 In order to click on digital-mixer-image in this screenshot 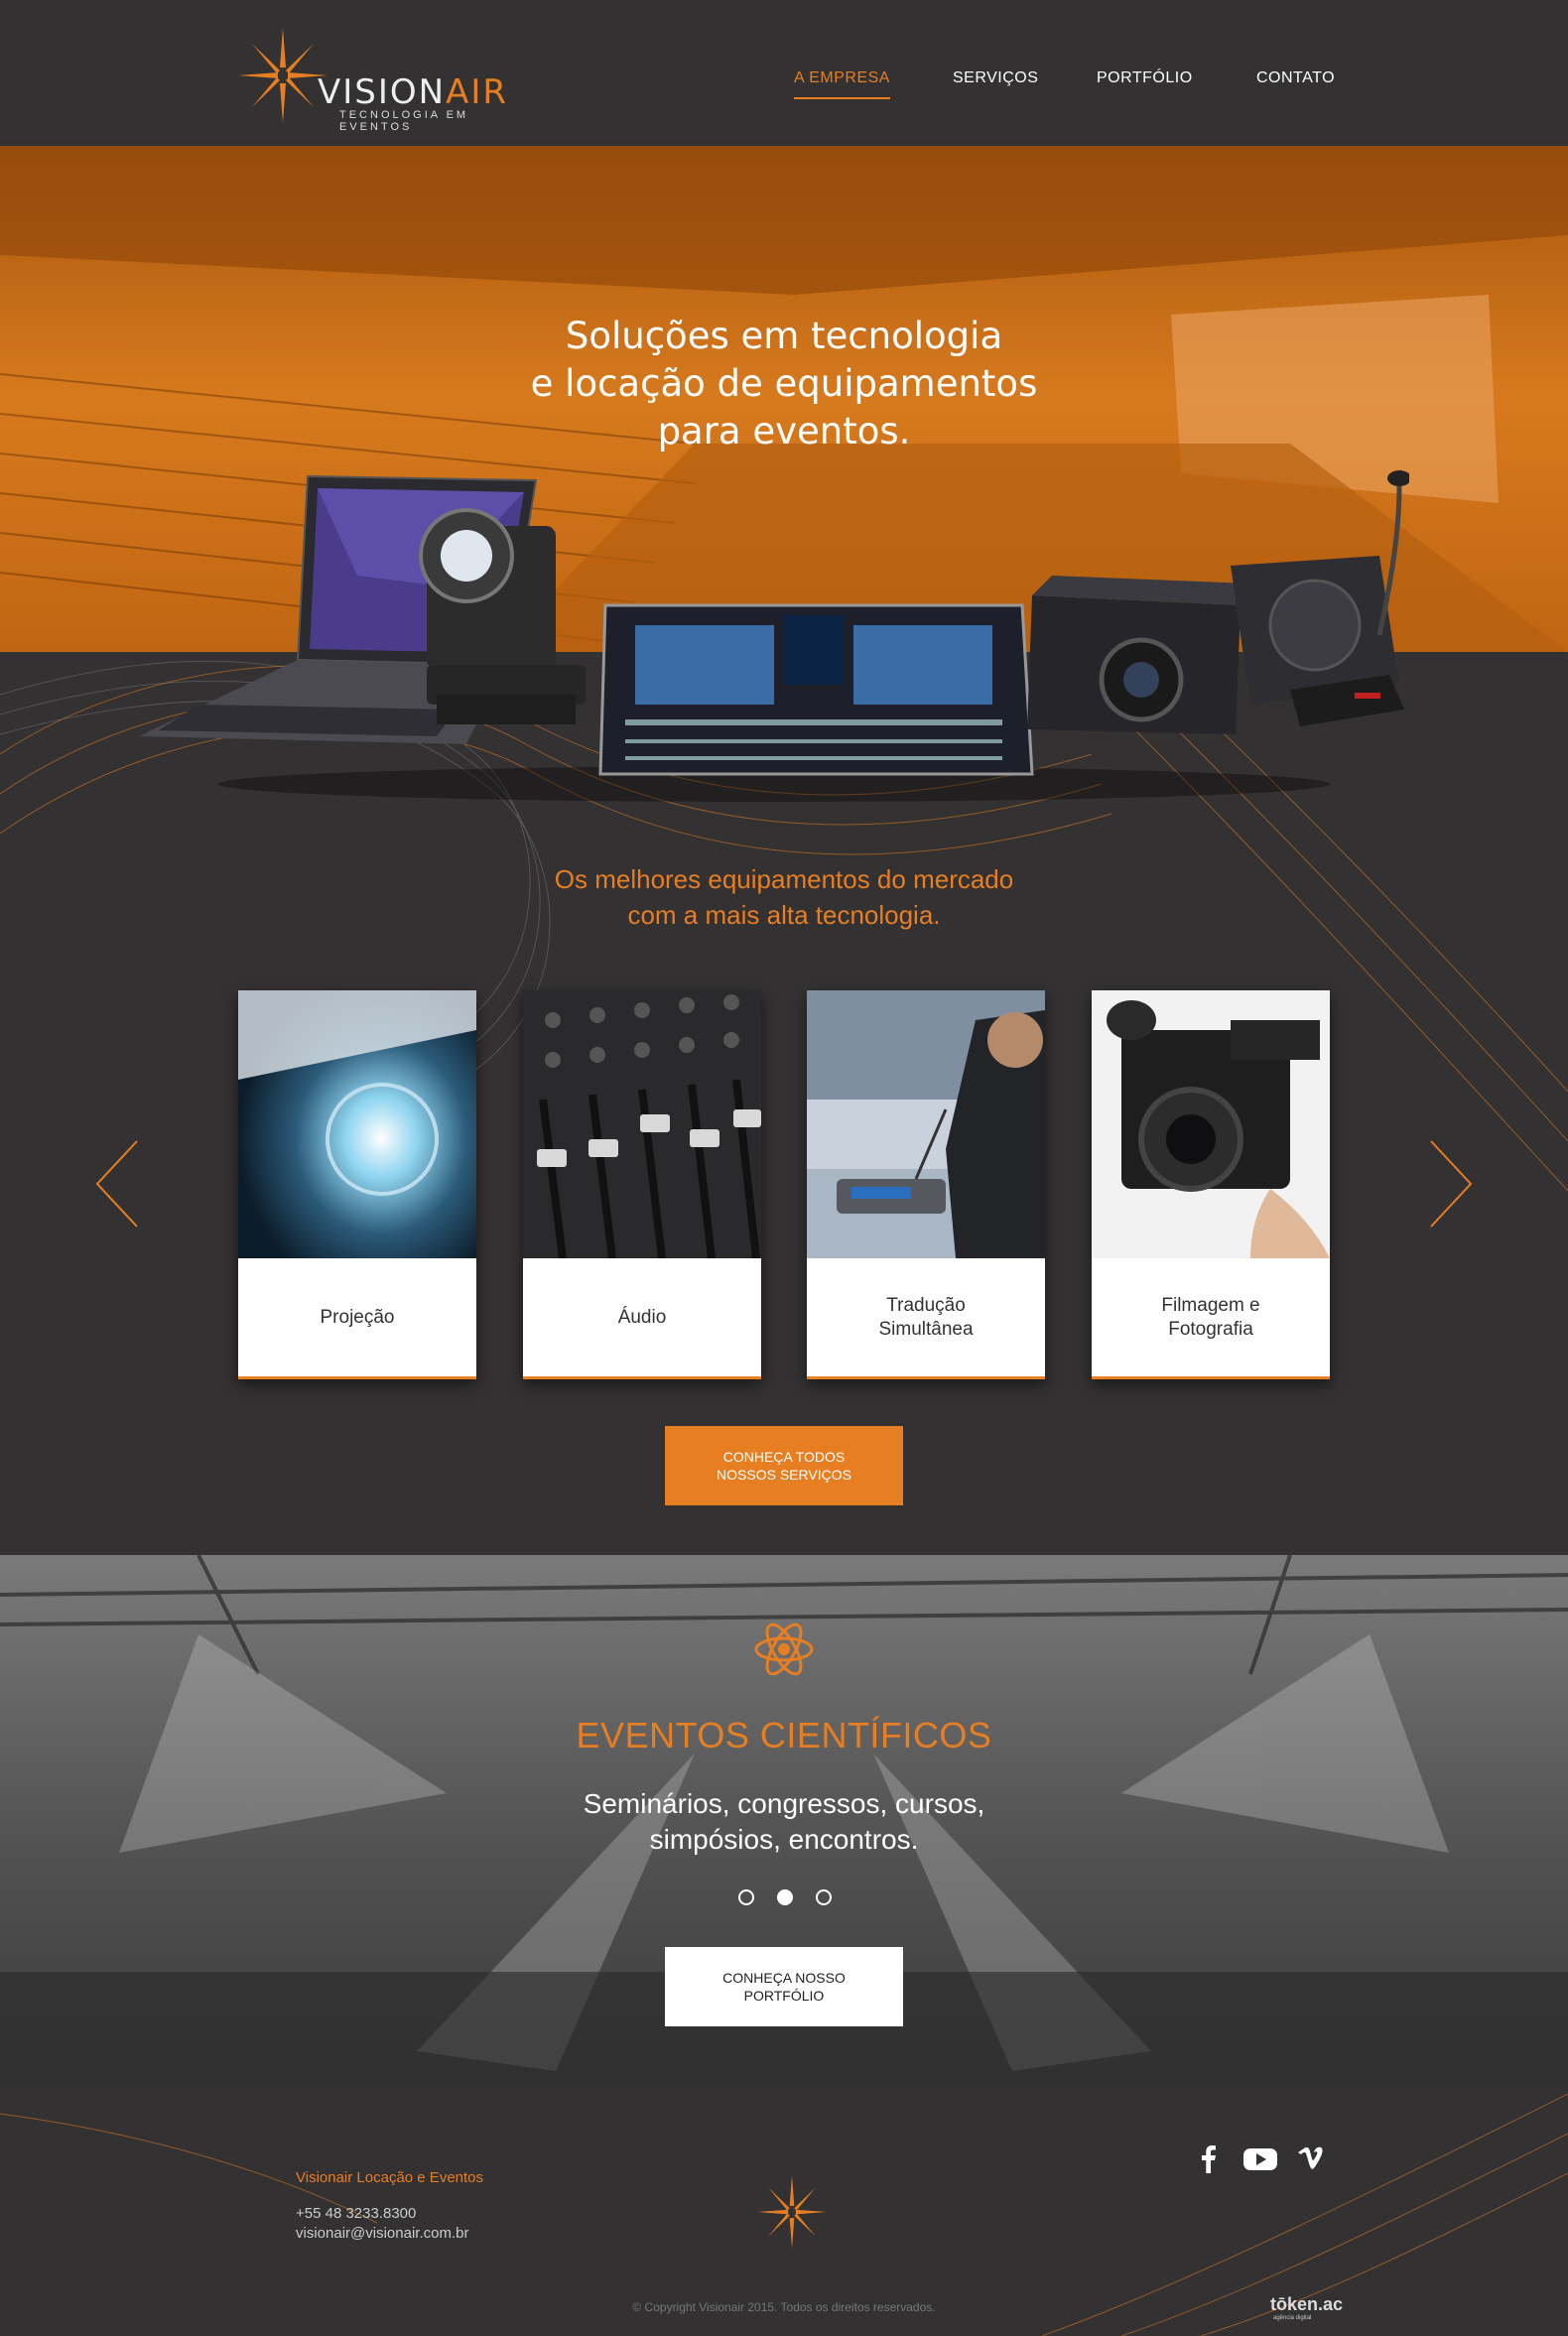, I will do `click(816, 689)`.